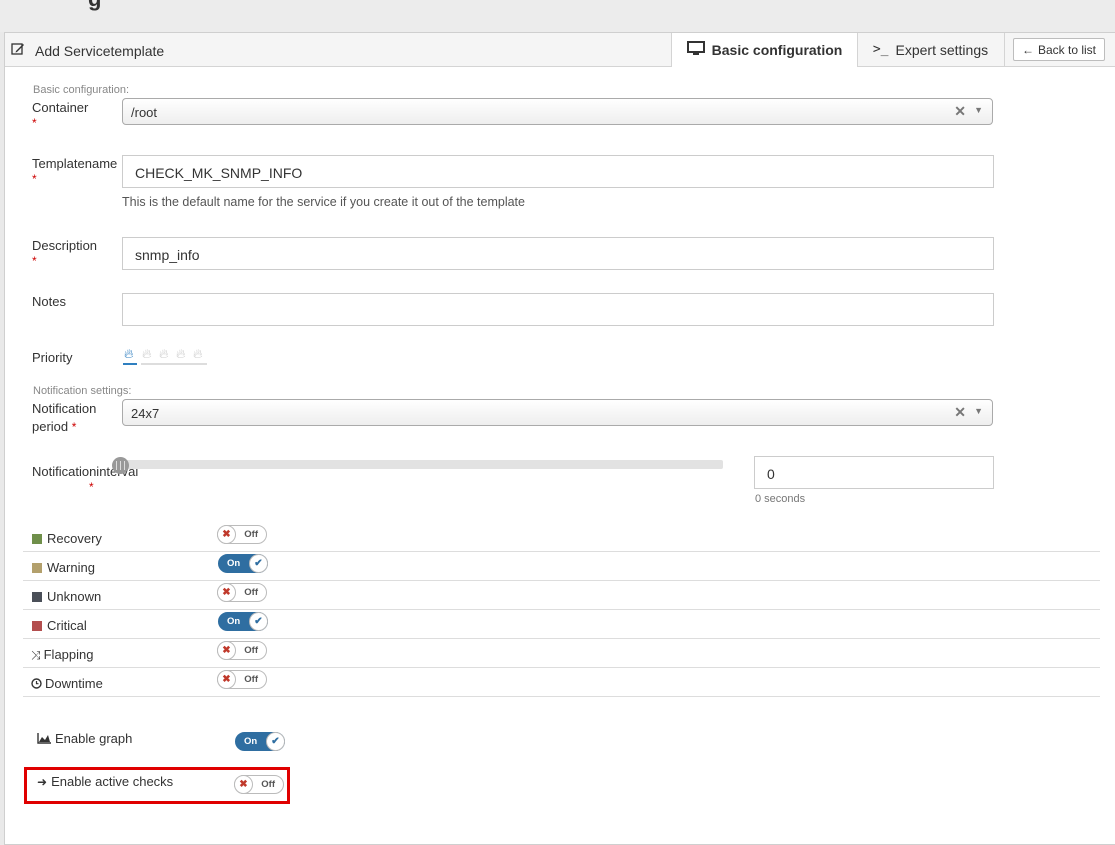 The height and width of the screenshot is (845, 1115). I want to click on priority-label: Priority, so click(52, 357).